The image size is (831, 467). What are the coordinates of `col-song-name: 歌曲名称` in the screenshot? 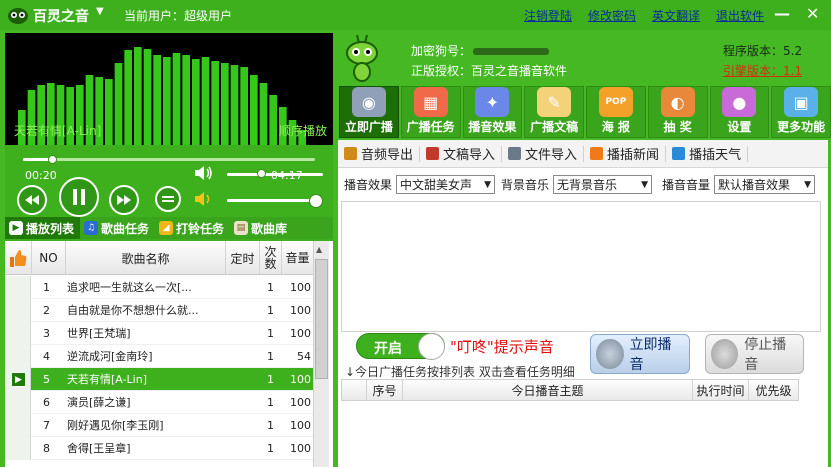 It's located at (145, 258).